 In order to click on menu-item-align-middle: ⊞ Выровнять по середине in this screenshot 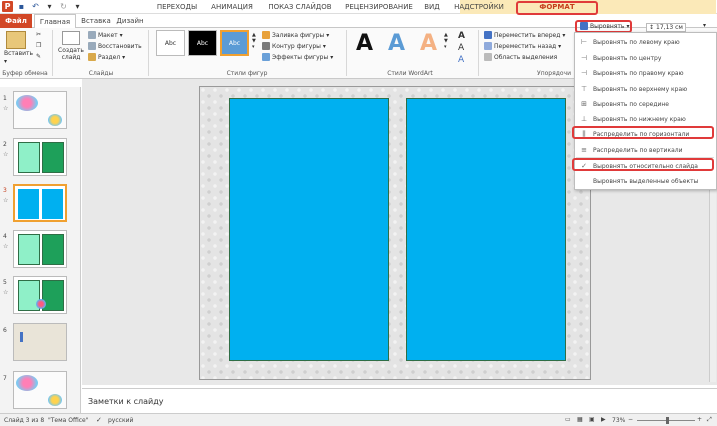, I will do `click(645, 104)`.